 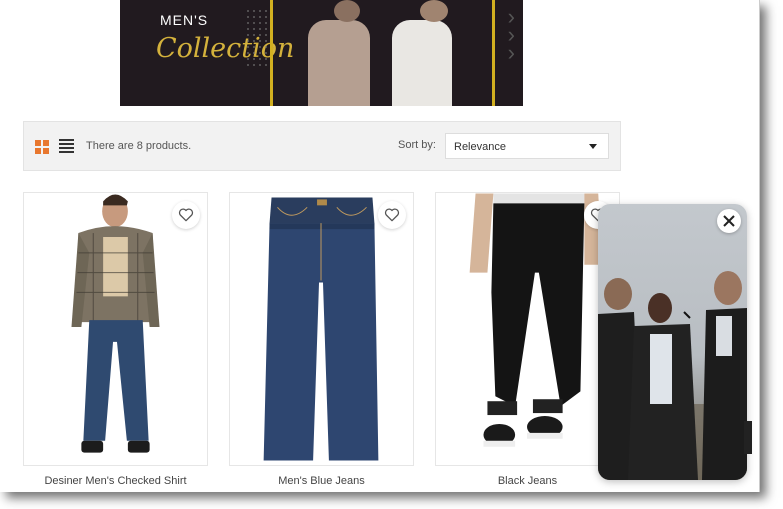 I want to click on banner-title: MEN'S, so click(x=184, y=20).